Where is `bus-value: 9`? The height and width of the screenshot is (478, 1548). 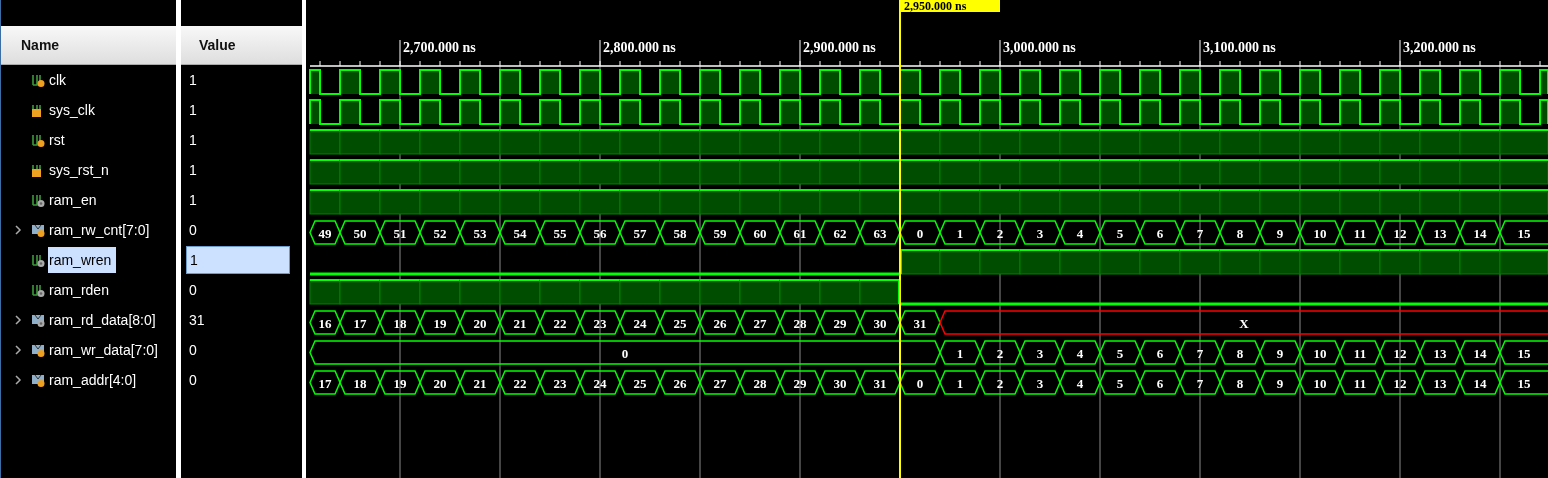 bus-value: 9 is located at coordinates (1280, 383).